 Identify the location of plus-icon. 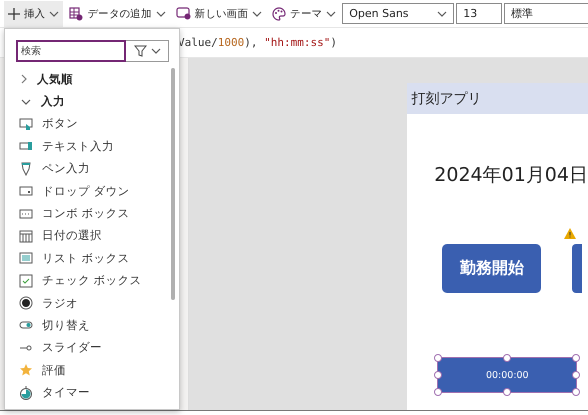
(14, 14).